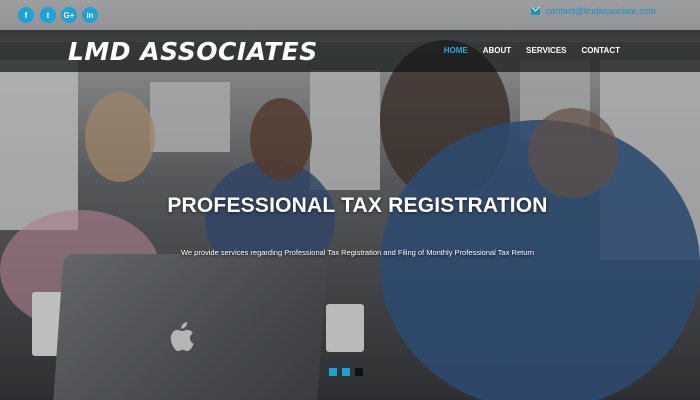 The width and height of the screenshot is (700, 400). What do you see at coordinates (350, 15) in the screenshot?
I see `top-bar: f t G+ in contact@lmdassociate.com` at bounding box center [350, 15].